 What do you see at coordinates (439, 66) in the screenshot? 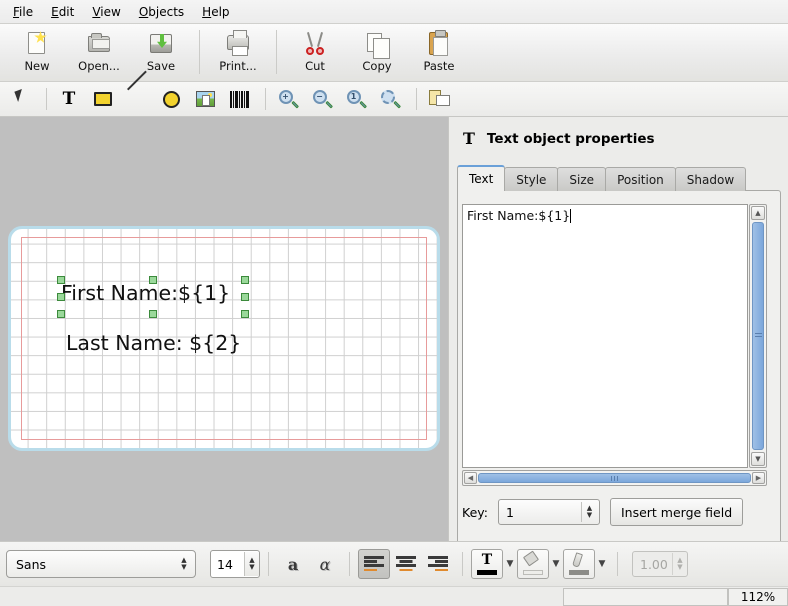
I see `paste-button-label: Paste` at bounding box center [439, 66].